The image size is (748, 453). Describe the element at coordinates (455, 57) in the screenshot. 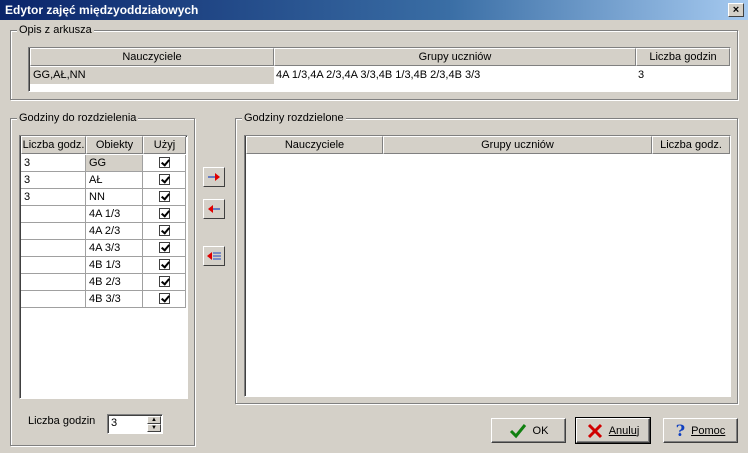

I see `opis-header-grupy: Grupy uczniów` at that location.